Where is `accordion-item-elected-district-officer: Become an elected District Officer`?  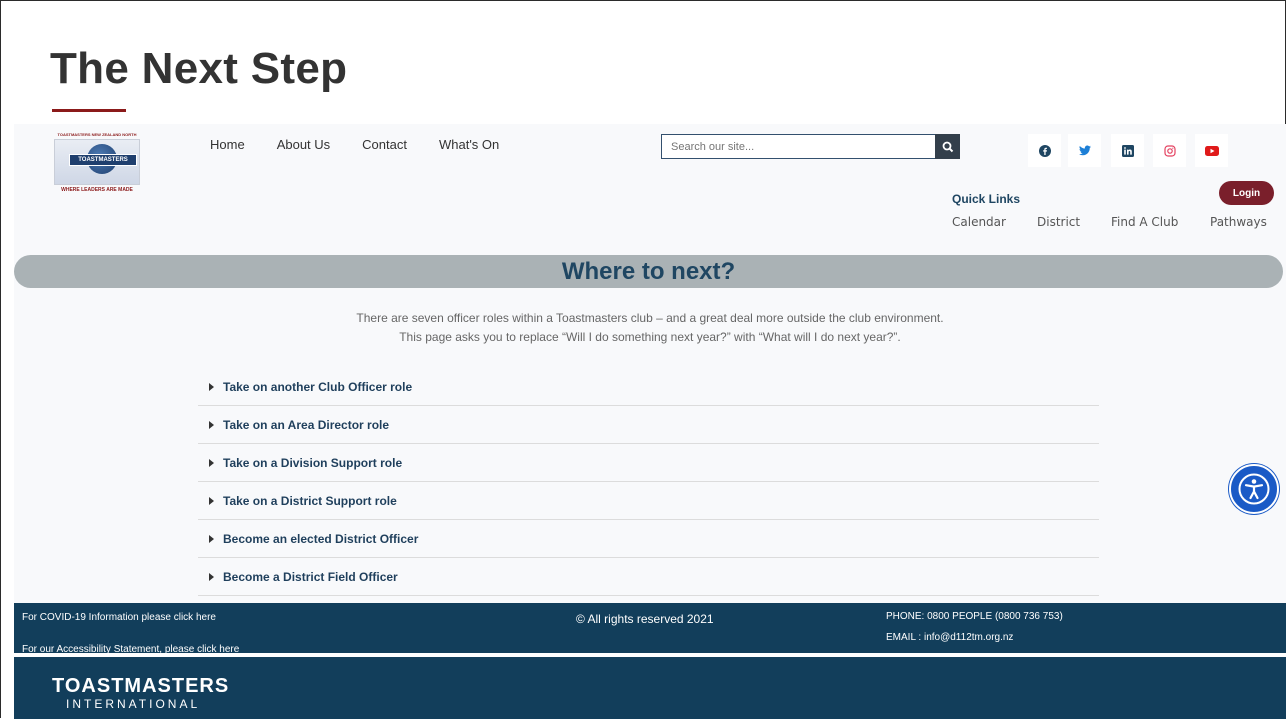 accordion-item-elected-district-officer: Become an elected District Officer is located at coordinates (648, 539).